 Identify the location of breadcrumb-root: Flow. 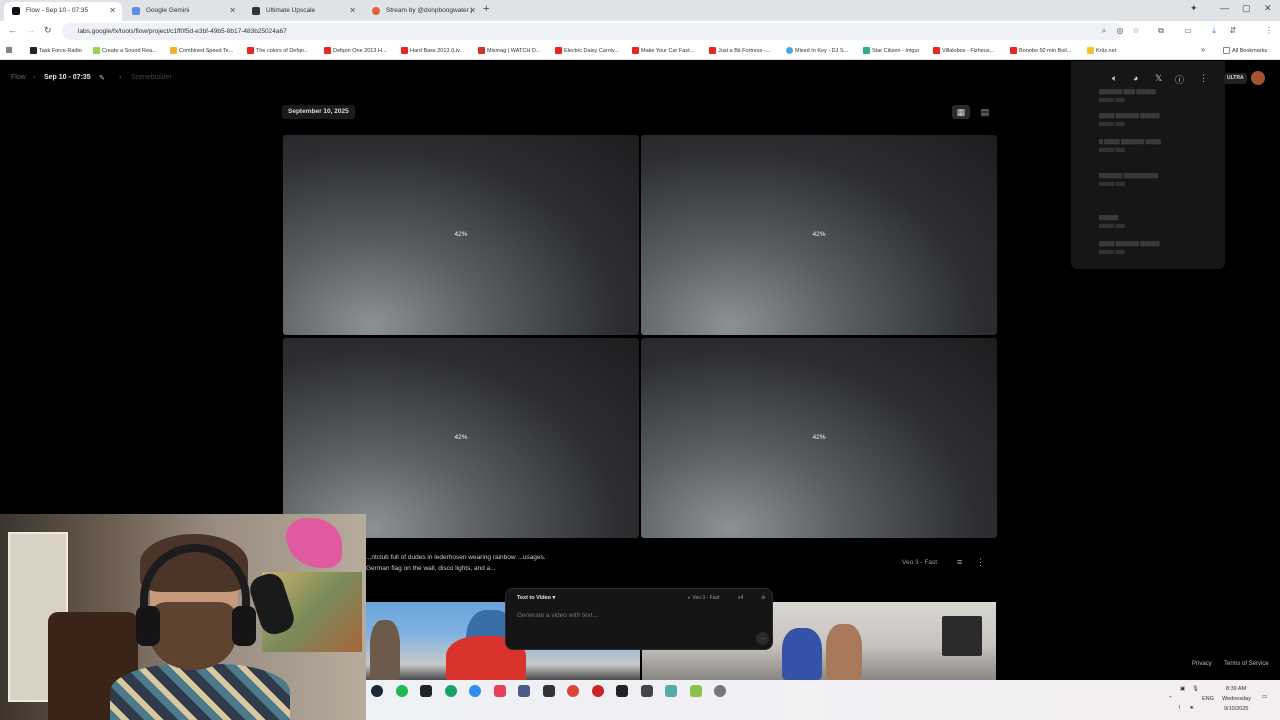
(18, 77).